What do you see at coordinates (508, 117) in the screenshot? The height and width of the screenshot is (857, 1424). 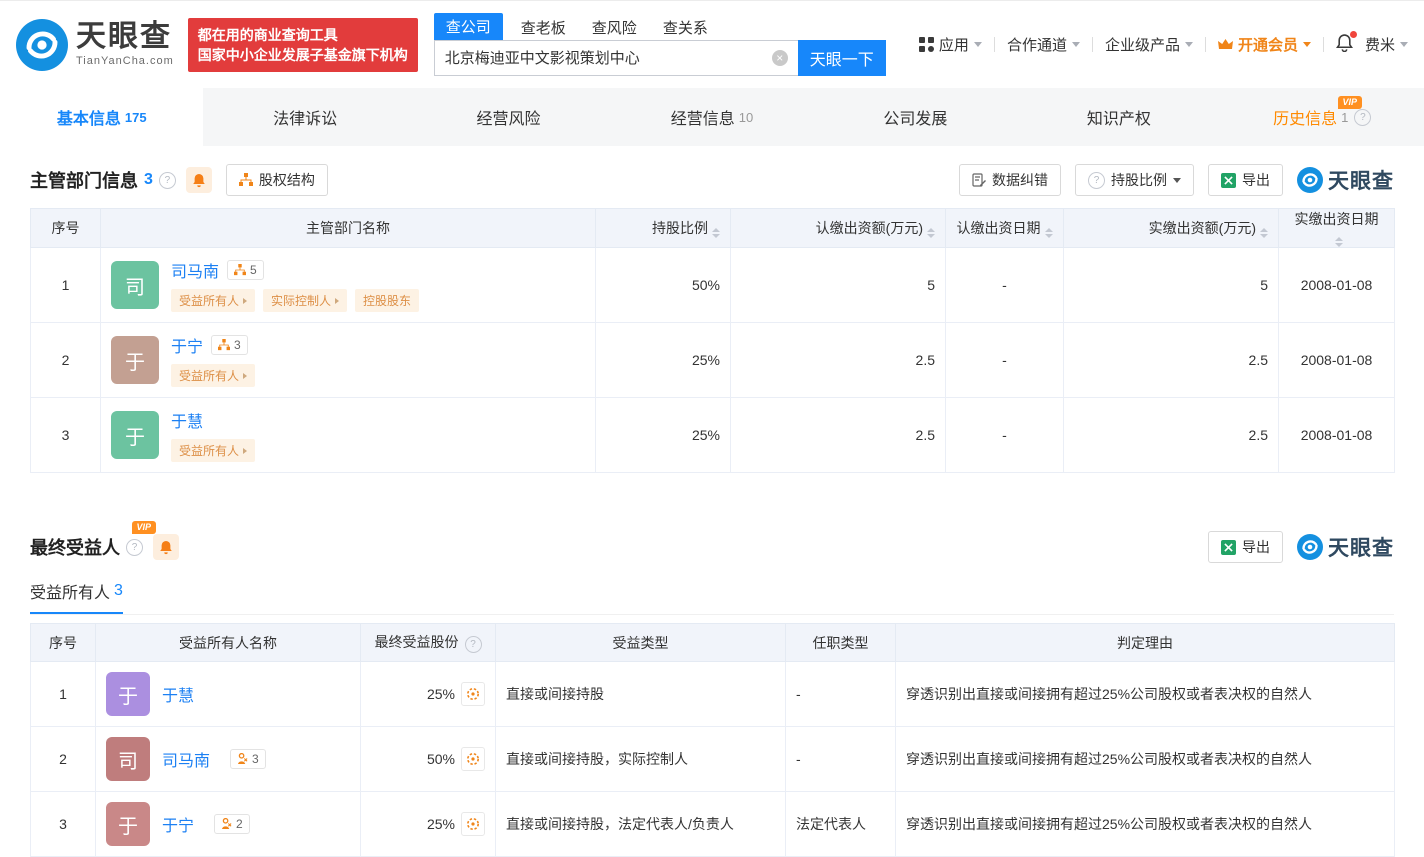 I see `tab-operation-risk: 经营风险` at bounding box center [508, 117].